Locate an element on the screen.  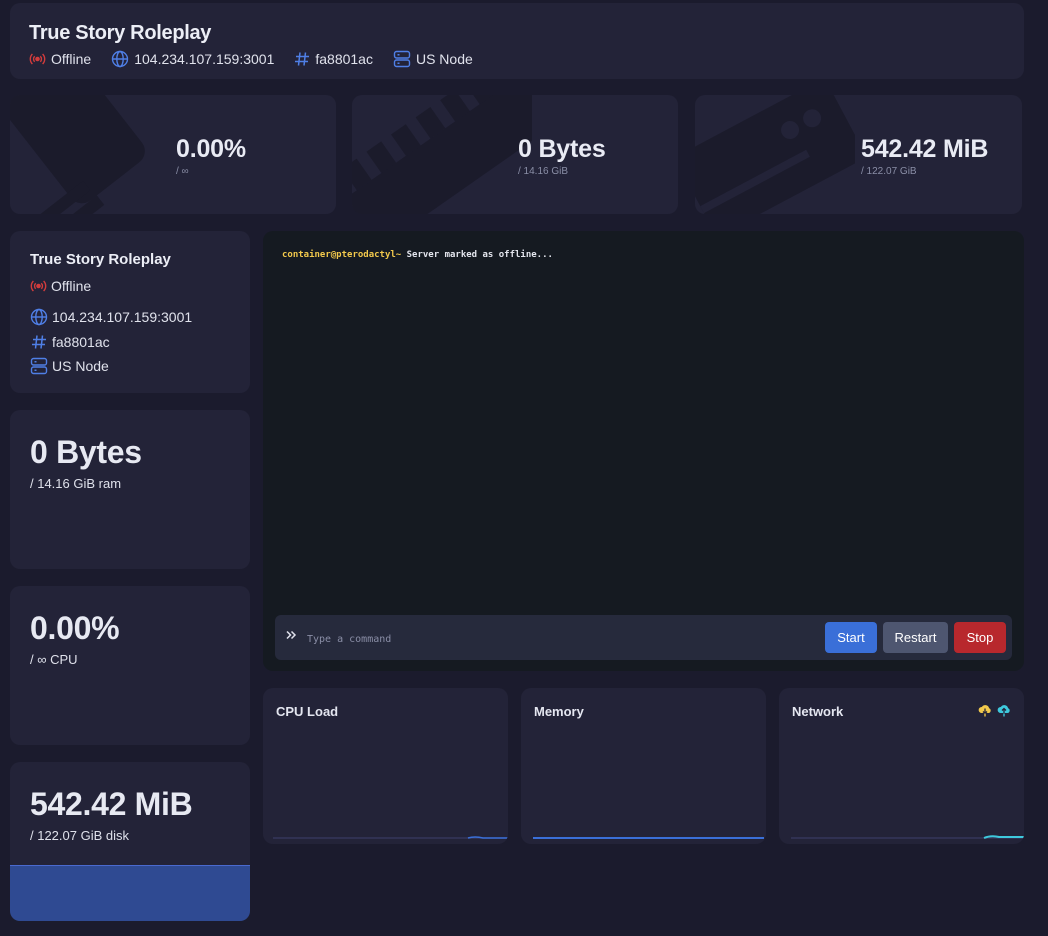
command-input is located at coordinates (557, 639).